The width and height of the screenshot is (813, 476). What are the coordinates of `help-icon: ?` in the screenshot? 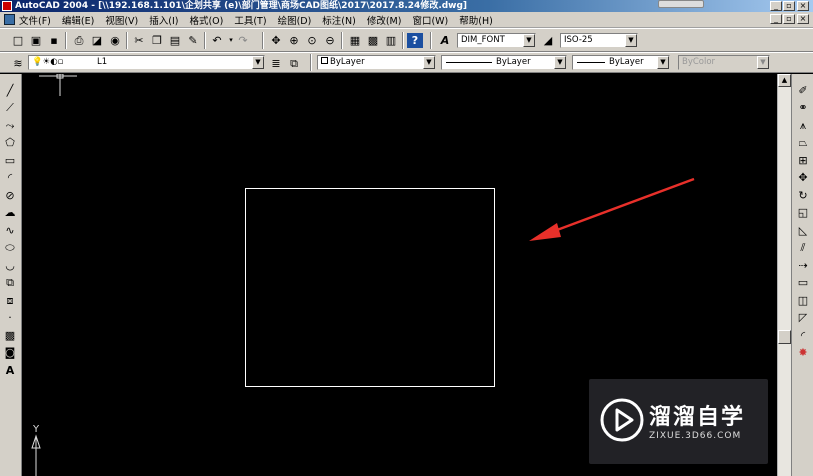 It's located at (415, 40).